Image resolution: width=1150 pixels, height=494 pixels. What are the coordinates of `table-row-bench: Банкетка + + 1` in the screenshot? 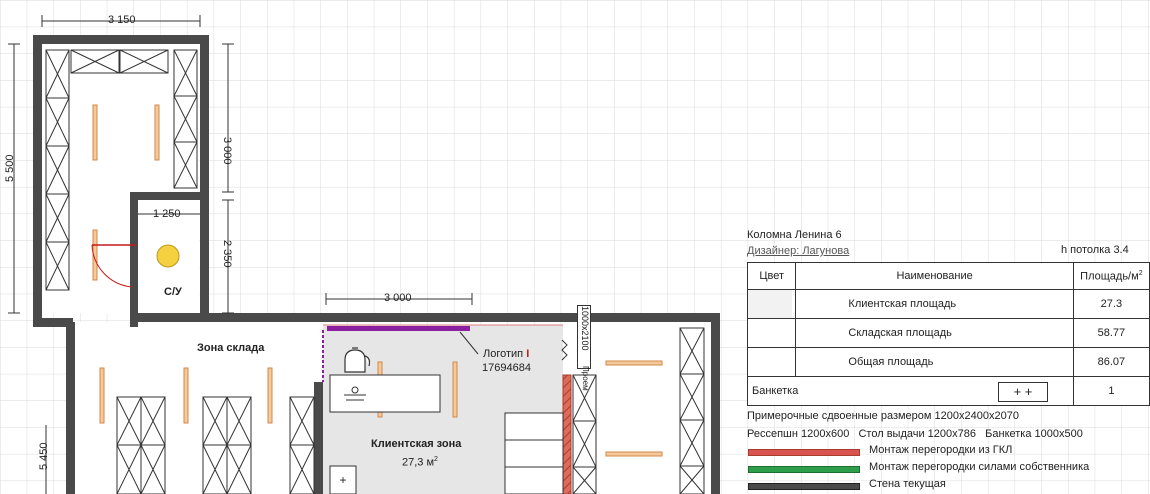 It's located at (948, 391).